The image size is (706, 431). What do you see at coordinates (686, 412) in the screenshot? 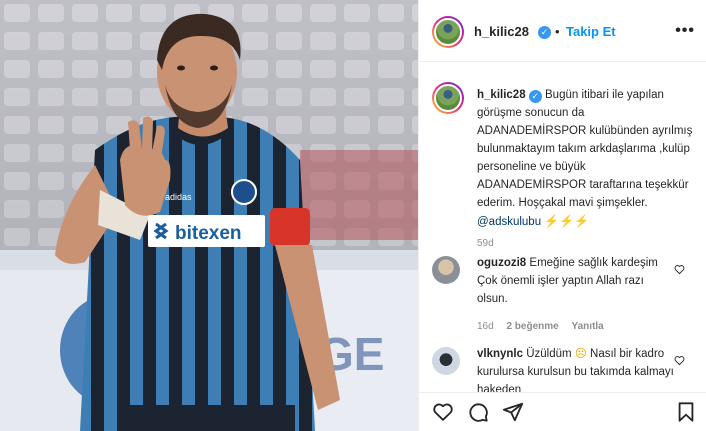
I see `bookmark-icon` at bounding box center [686, 412].